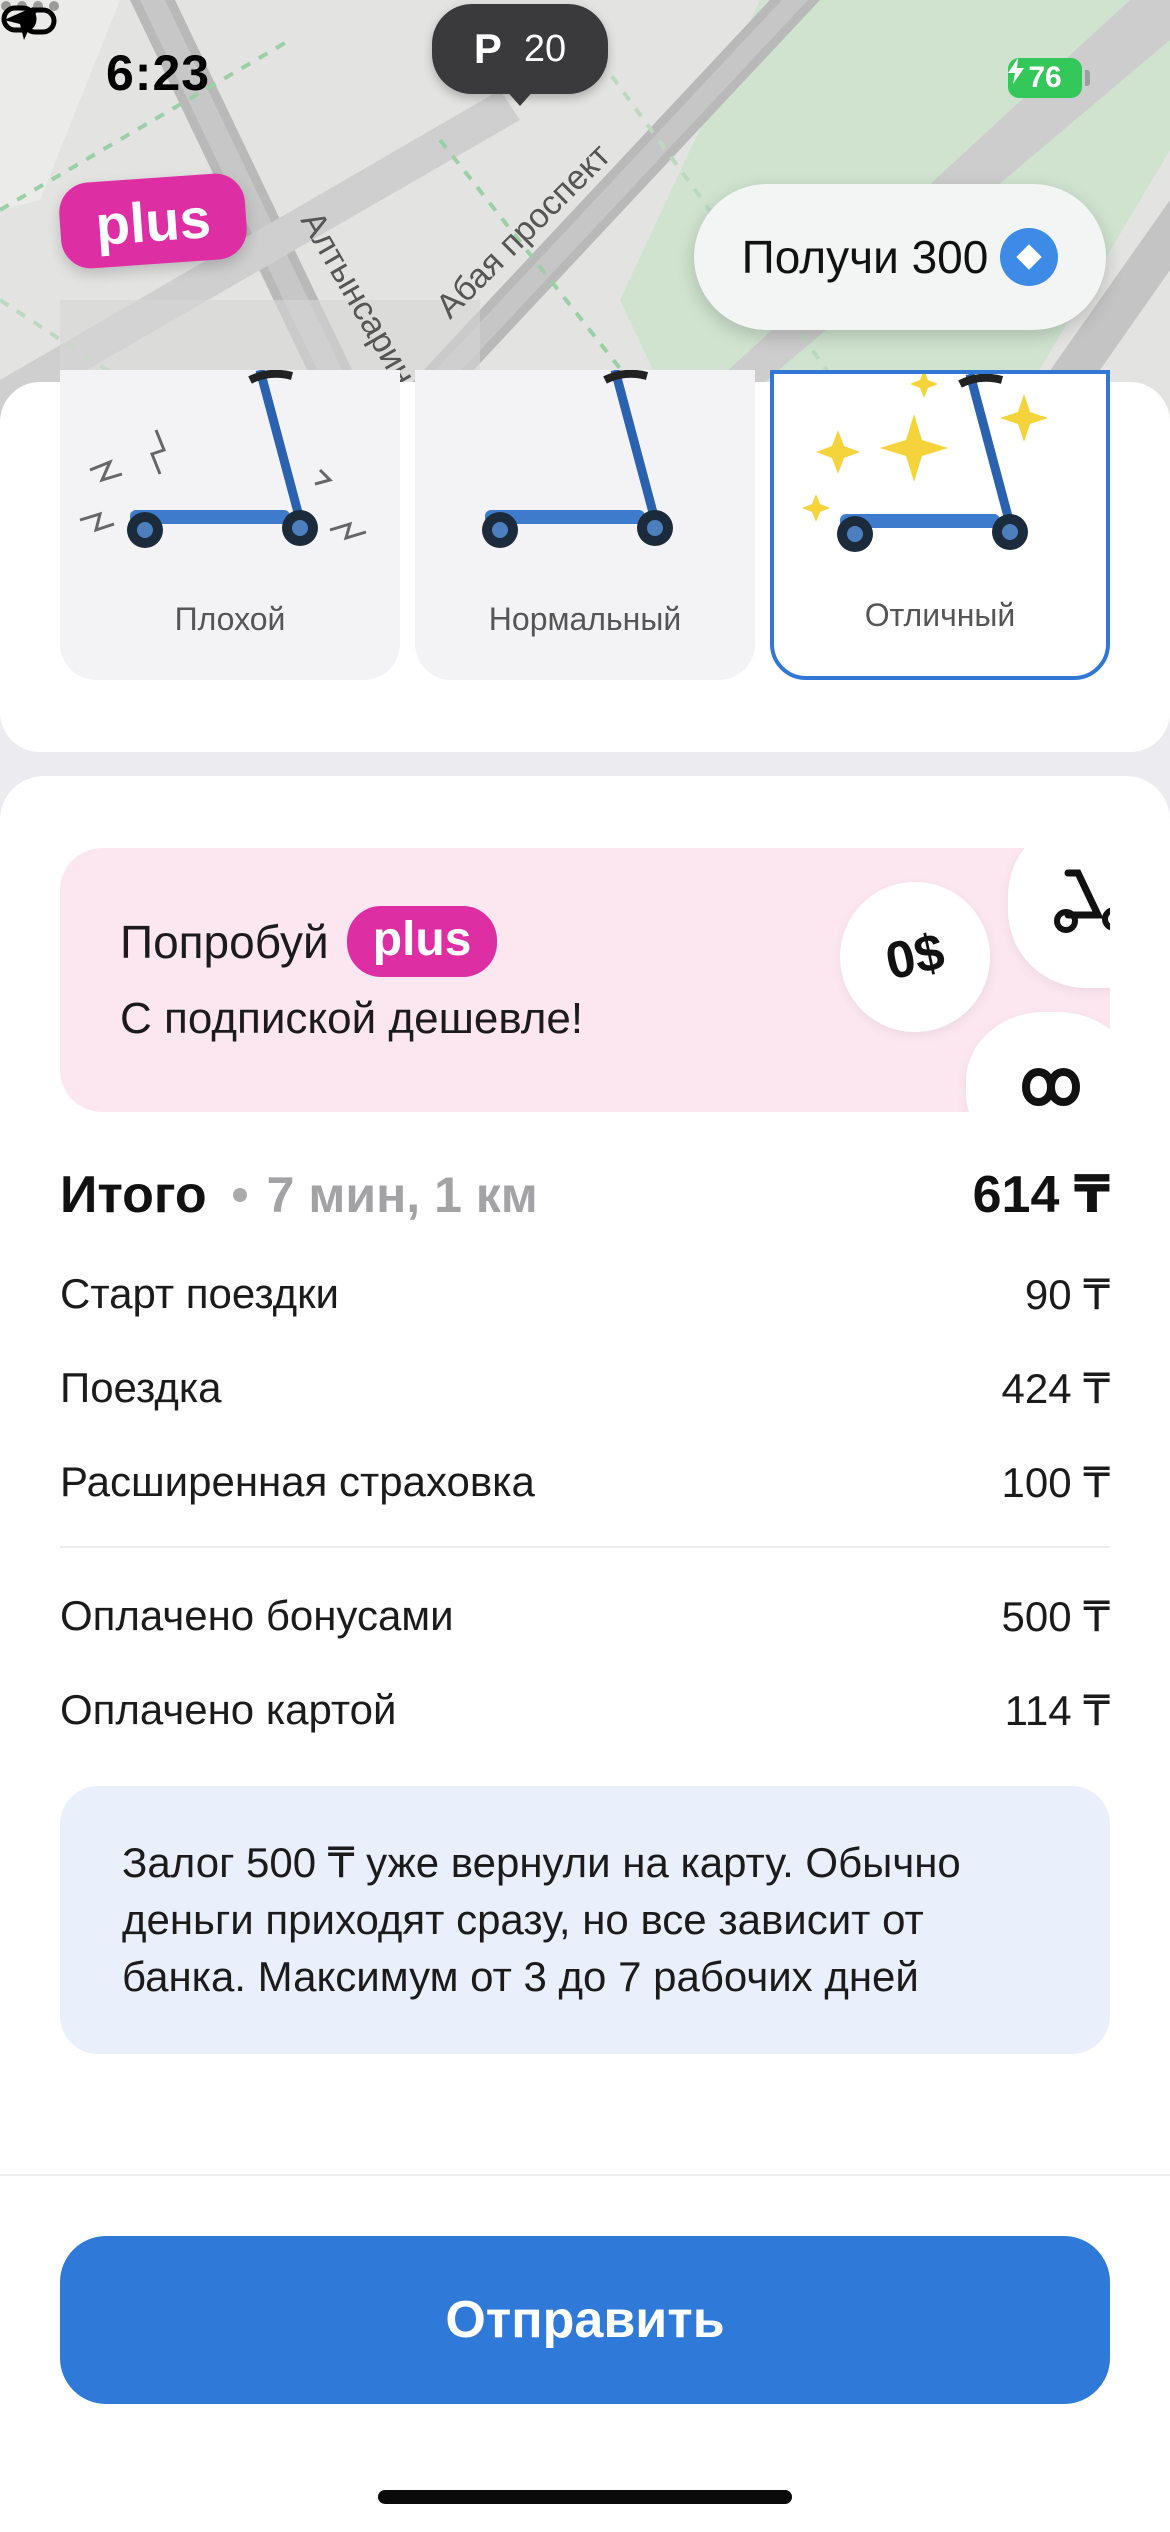 The image size is (1170, 2532). Describe the element at coordinates (1057, 1710) in the screenshot. I see `payment-value: 114 ₸` at that location.